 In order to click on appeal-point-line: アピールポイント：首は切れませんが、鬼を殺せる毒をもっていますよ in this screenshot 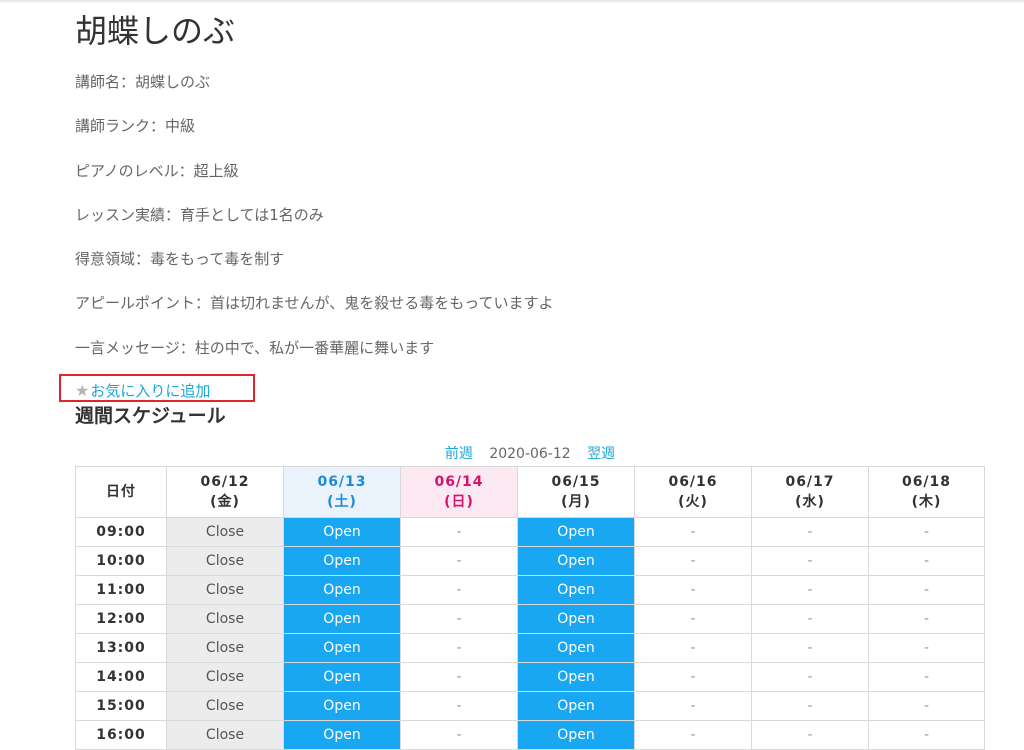, I will do `click(314, 303)`.